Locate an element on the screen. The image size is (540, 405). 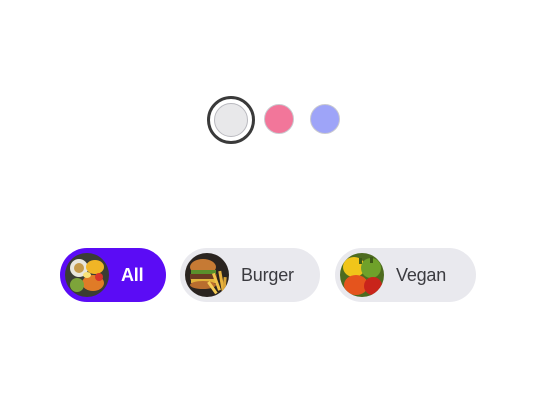
swatch-lavender is located at coordinates (325, 119).